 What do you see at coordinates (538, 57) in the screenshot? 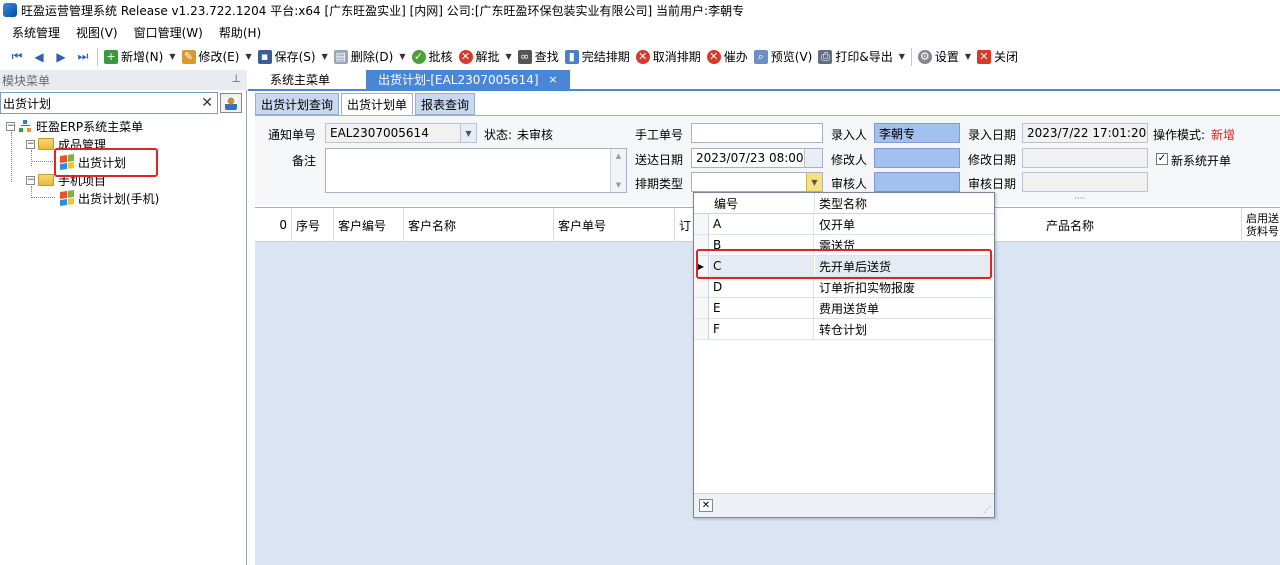
I see `find-button: ∞ 查找` at bounding box center [538, 57].